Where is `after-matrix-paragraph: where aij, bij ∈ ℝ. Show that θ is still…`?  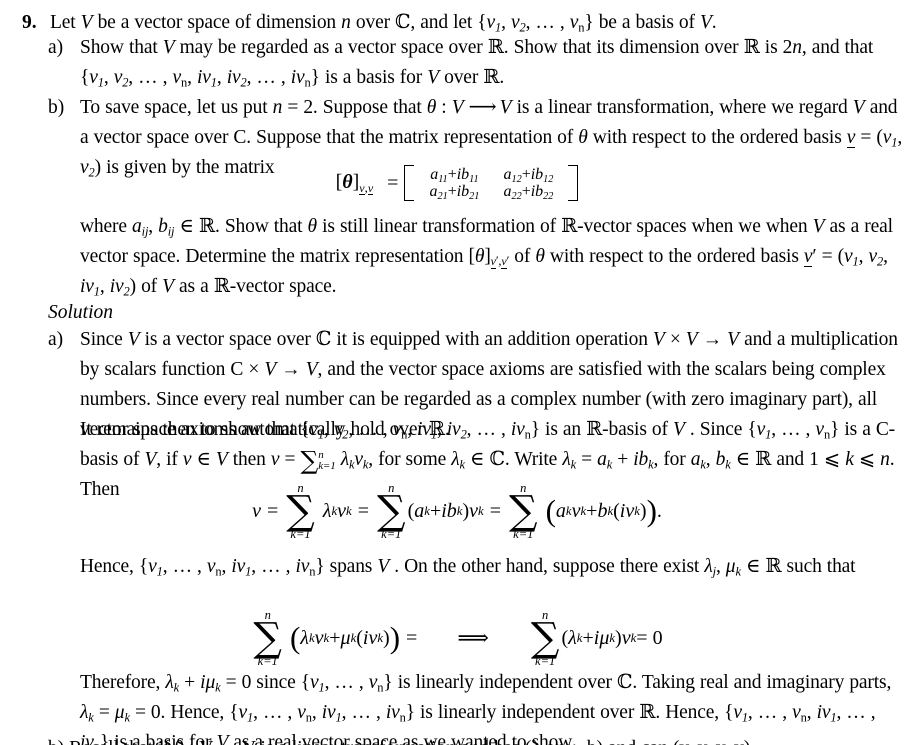 after-matrix-paragraph: where aij, bij ∈ ℝ. Show that θ is still… is located at coordinates (486, 257).